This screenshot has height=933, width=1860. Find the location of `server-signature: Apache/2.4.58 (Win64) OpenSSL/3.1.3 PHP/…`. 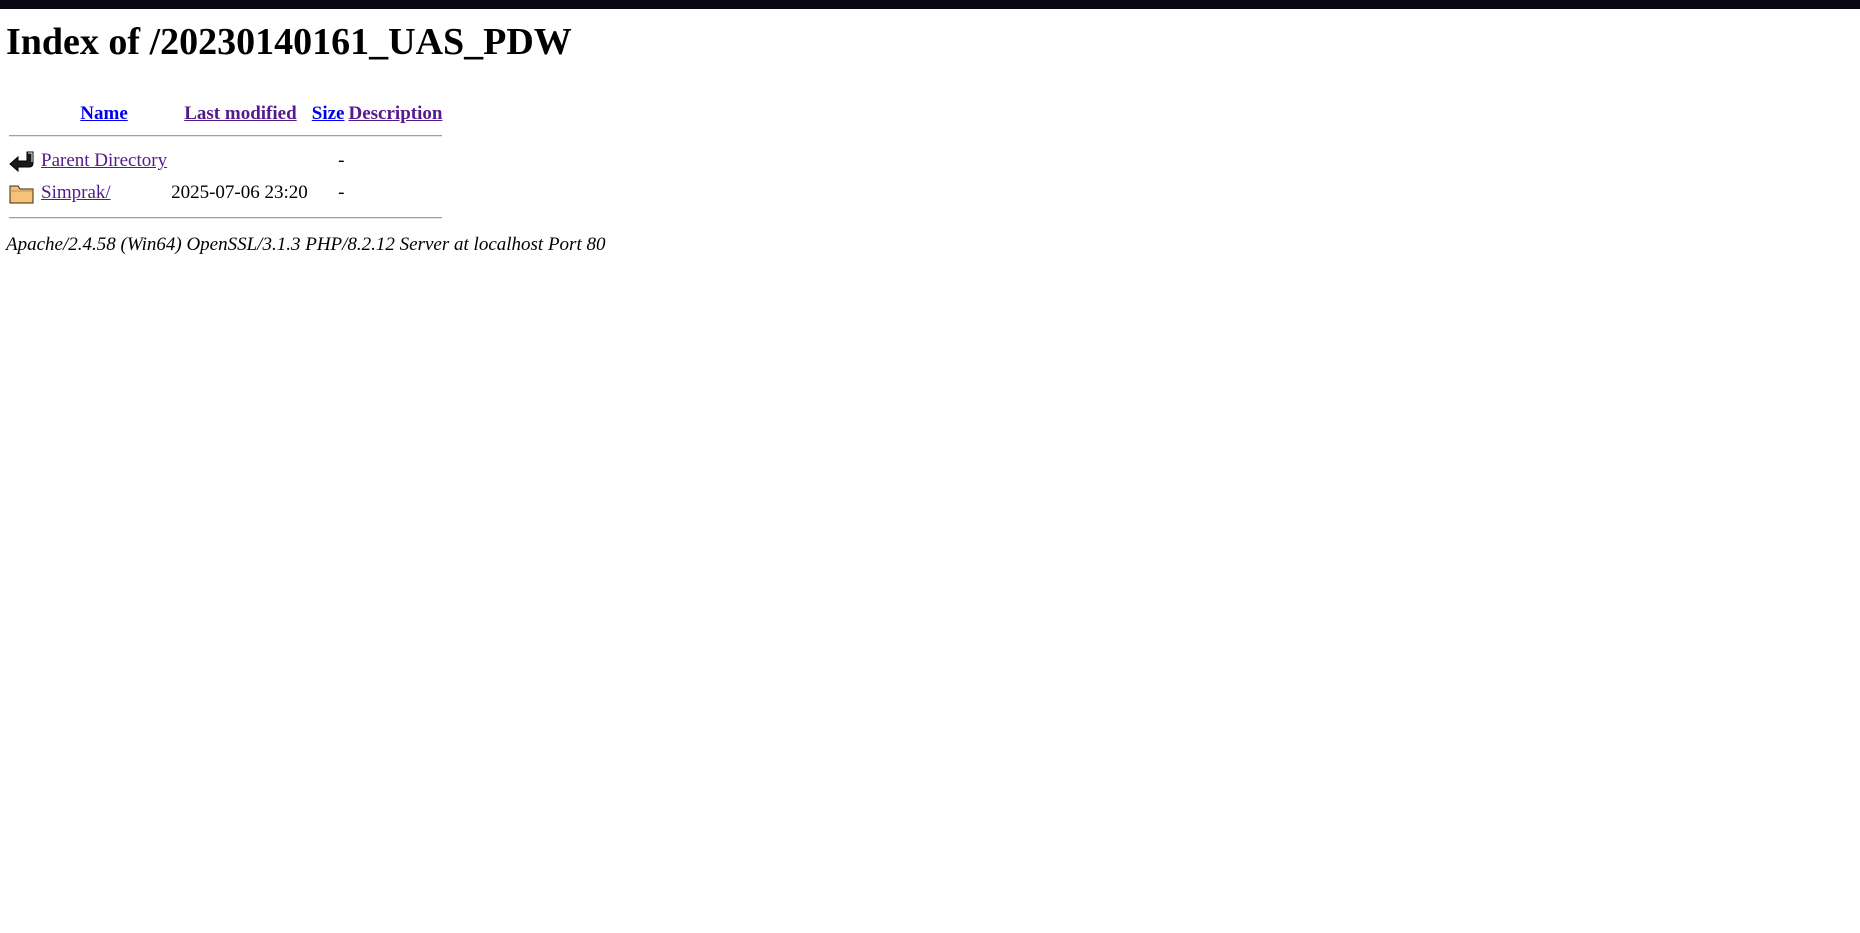

server-signature: Apache/2.4.58 (Win64) OpenSSL/3.1.3 PHP/… is located at coordinates (306, 244).